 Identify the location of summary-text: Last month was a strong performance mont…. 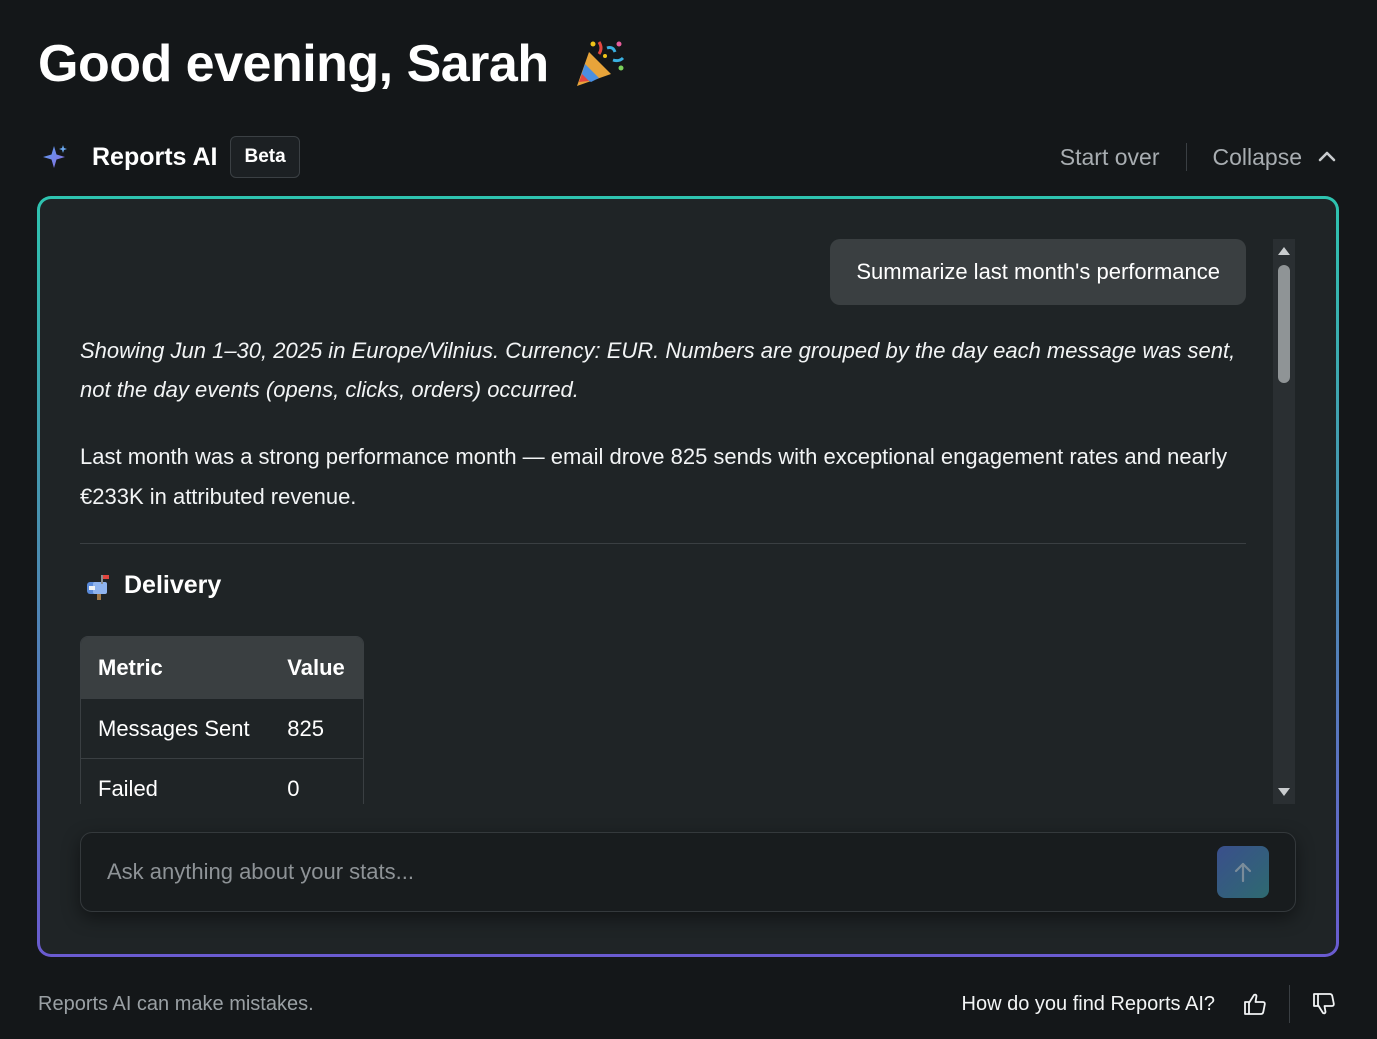
(654, 476).